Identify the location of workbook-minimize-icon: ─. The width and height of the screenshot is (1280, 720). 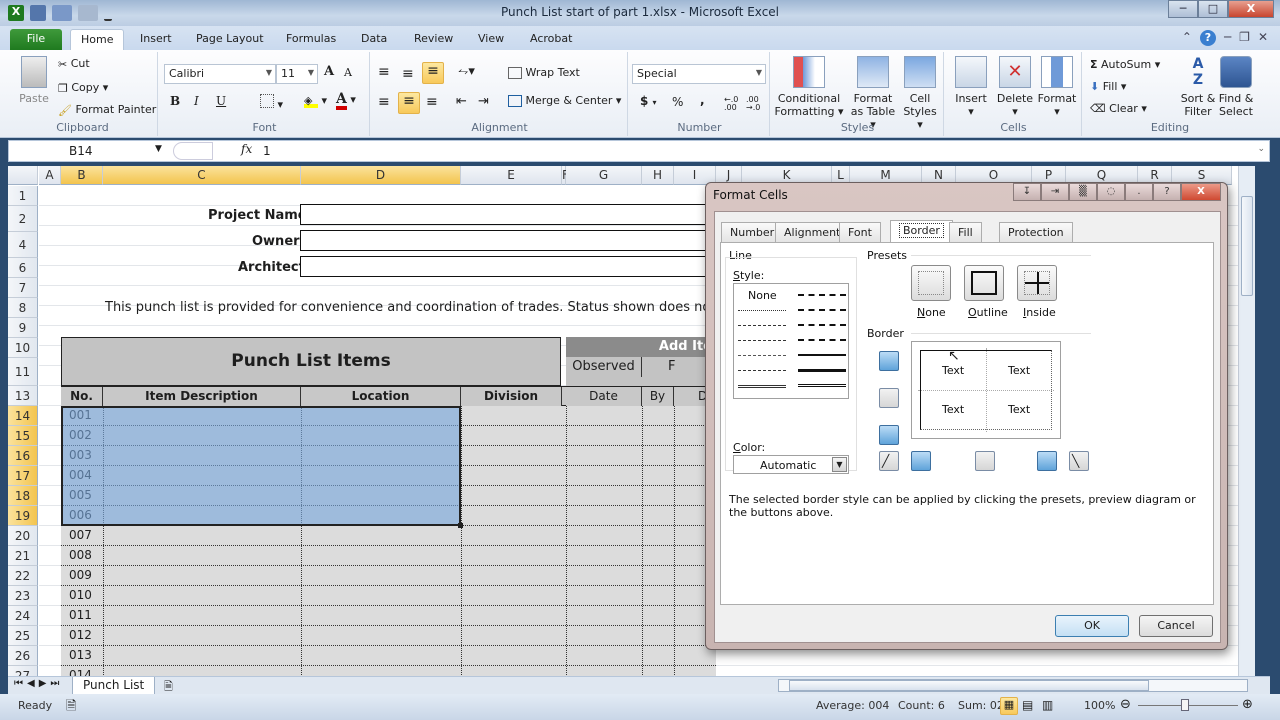
(1227, 38).